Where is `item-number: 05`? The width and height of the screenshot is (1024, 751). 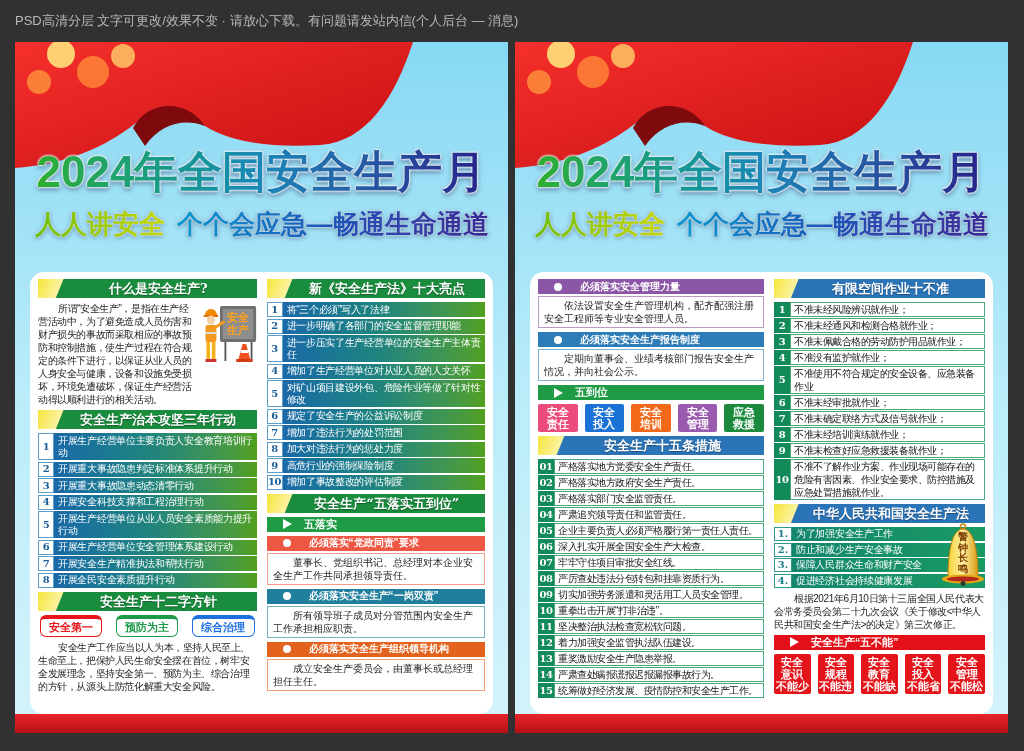
item-number: 05 is located at coordinates (546, 530).